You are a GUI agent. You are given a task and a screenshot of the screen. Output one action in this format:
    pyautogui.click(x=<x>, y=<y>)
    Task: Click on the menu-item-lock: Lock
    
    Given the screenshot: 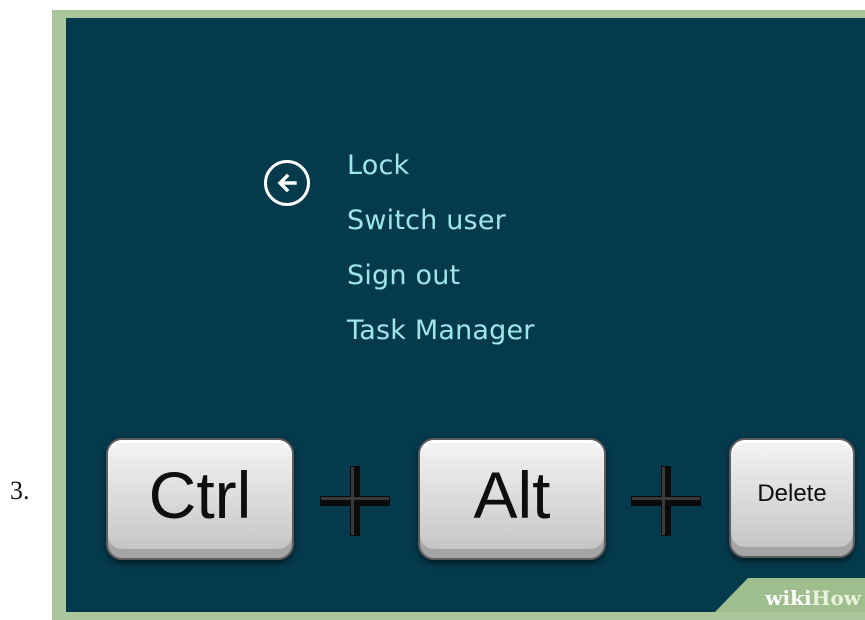 What is the action you would take?
    pyautogui.click(x=441, y=173)
    